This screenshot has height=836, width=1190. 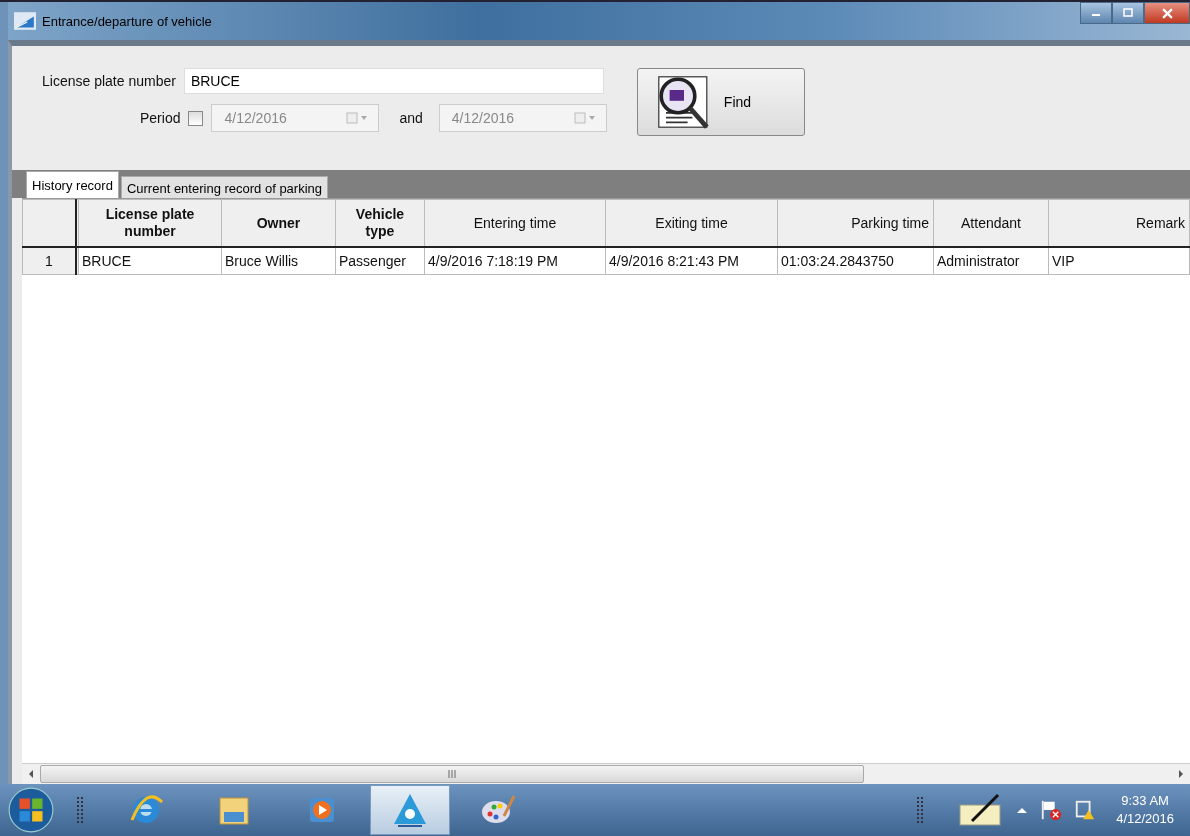 I want to click on period-checkbox, so click(x=196, y=118).